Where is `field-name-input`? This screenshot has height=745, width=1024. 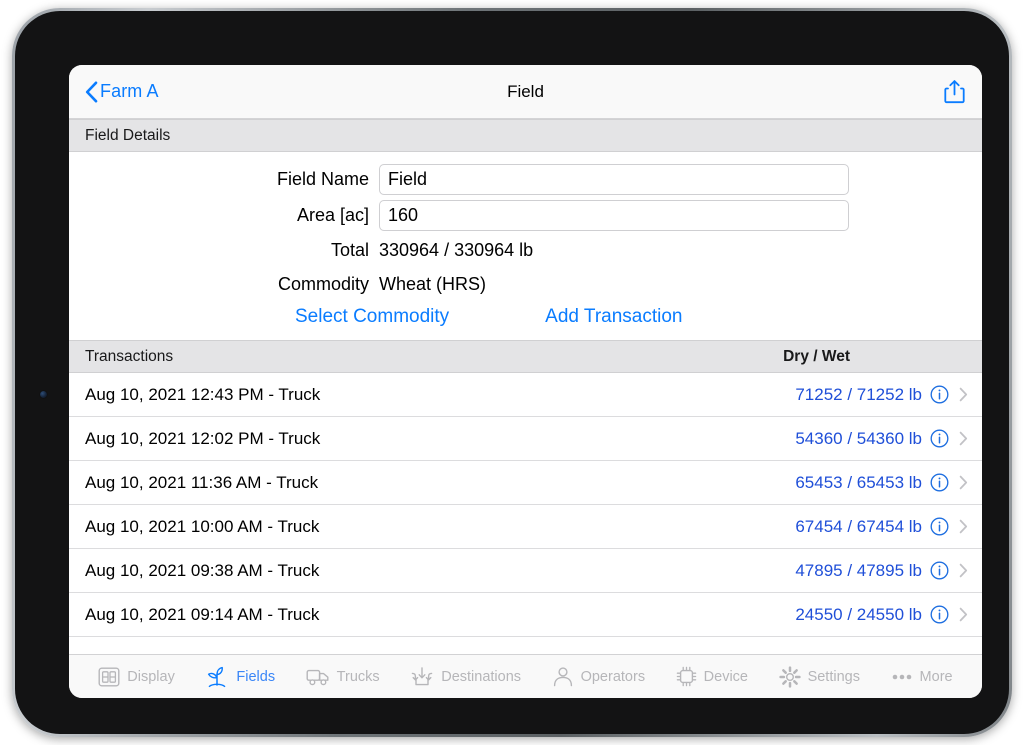
field-name-input is located at coordinates (614, 179).